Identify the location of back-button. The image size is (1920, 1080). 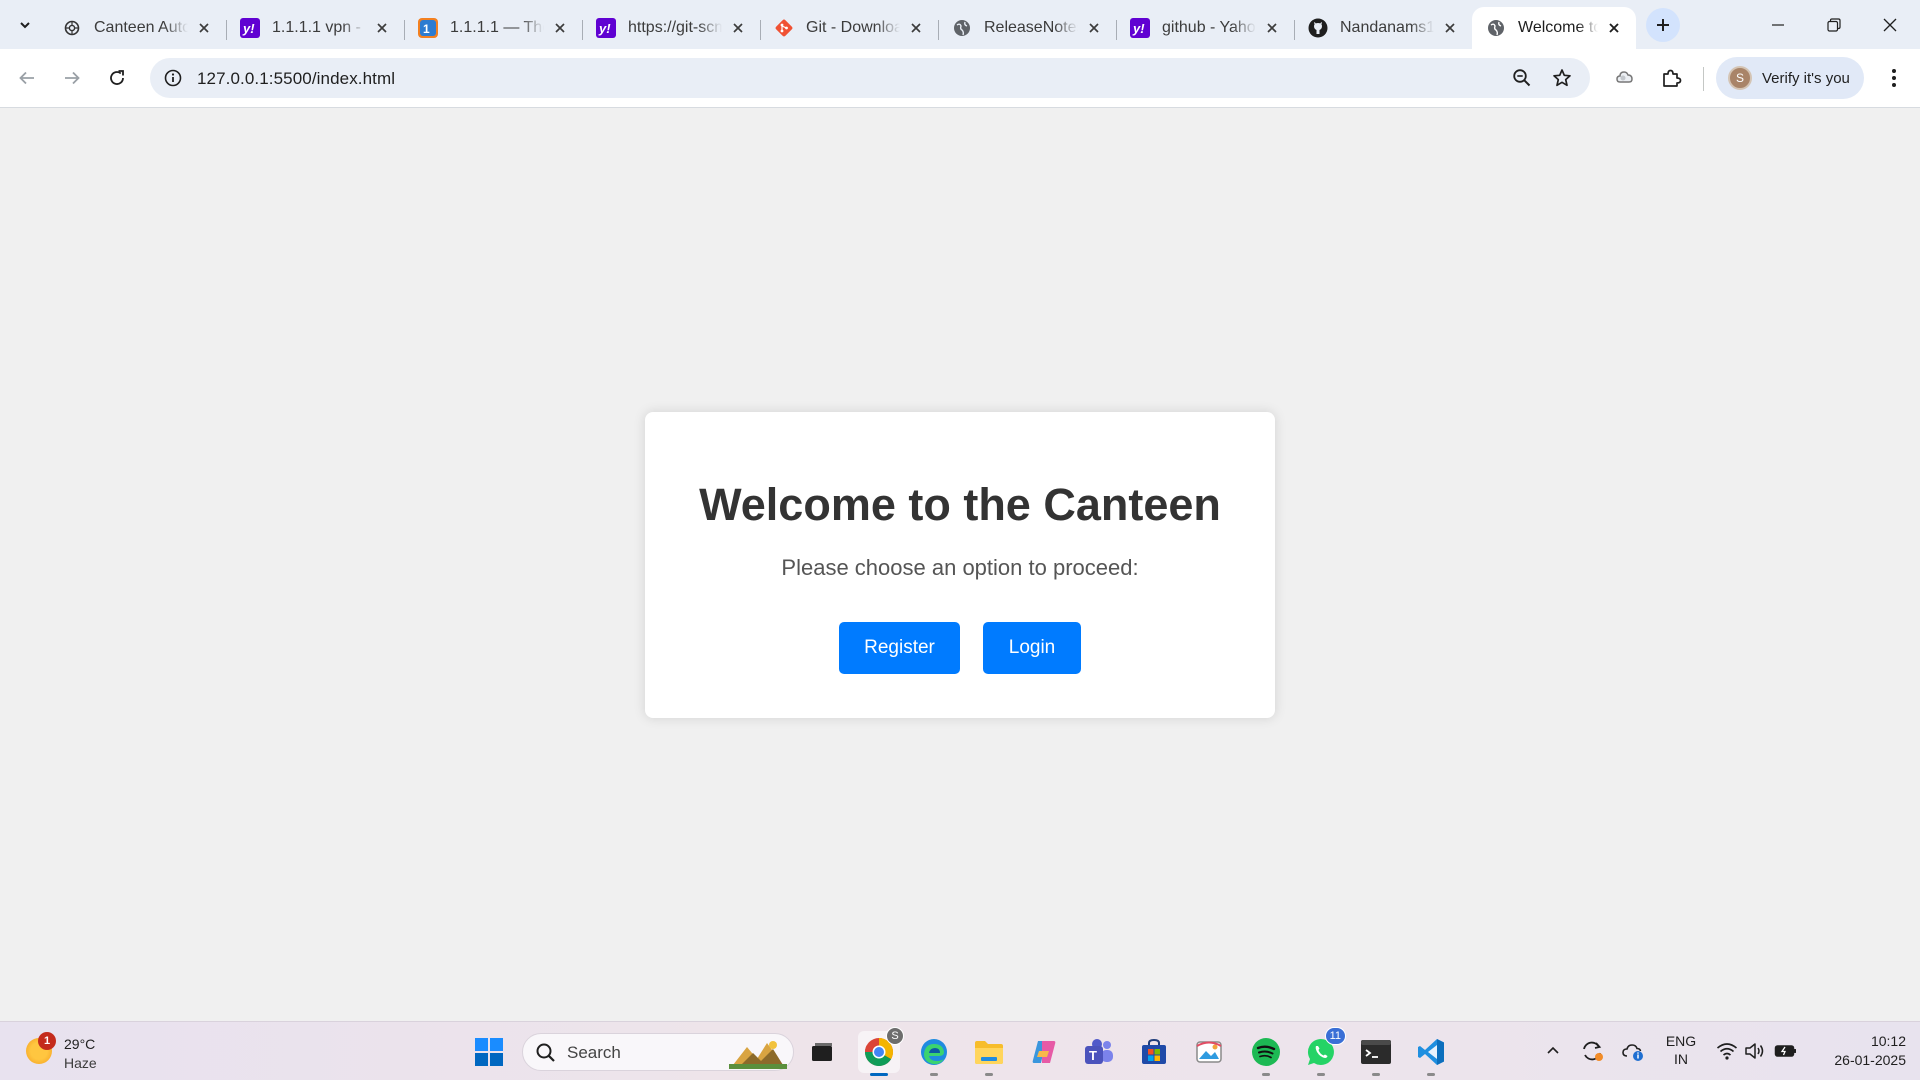
(27, 78).